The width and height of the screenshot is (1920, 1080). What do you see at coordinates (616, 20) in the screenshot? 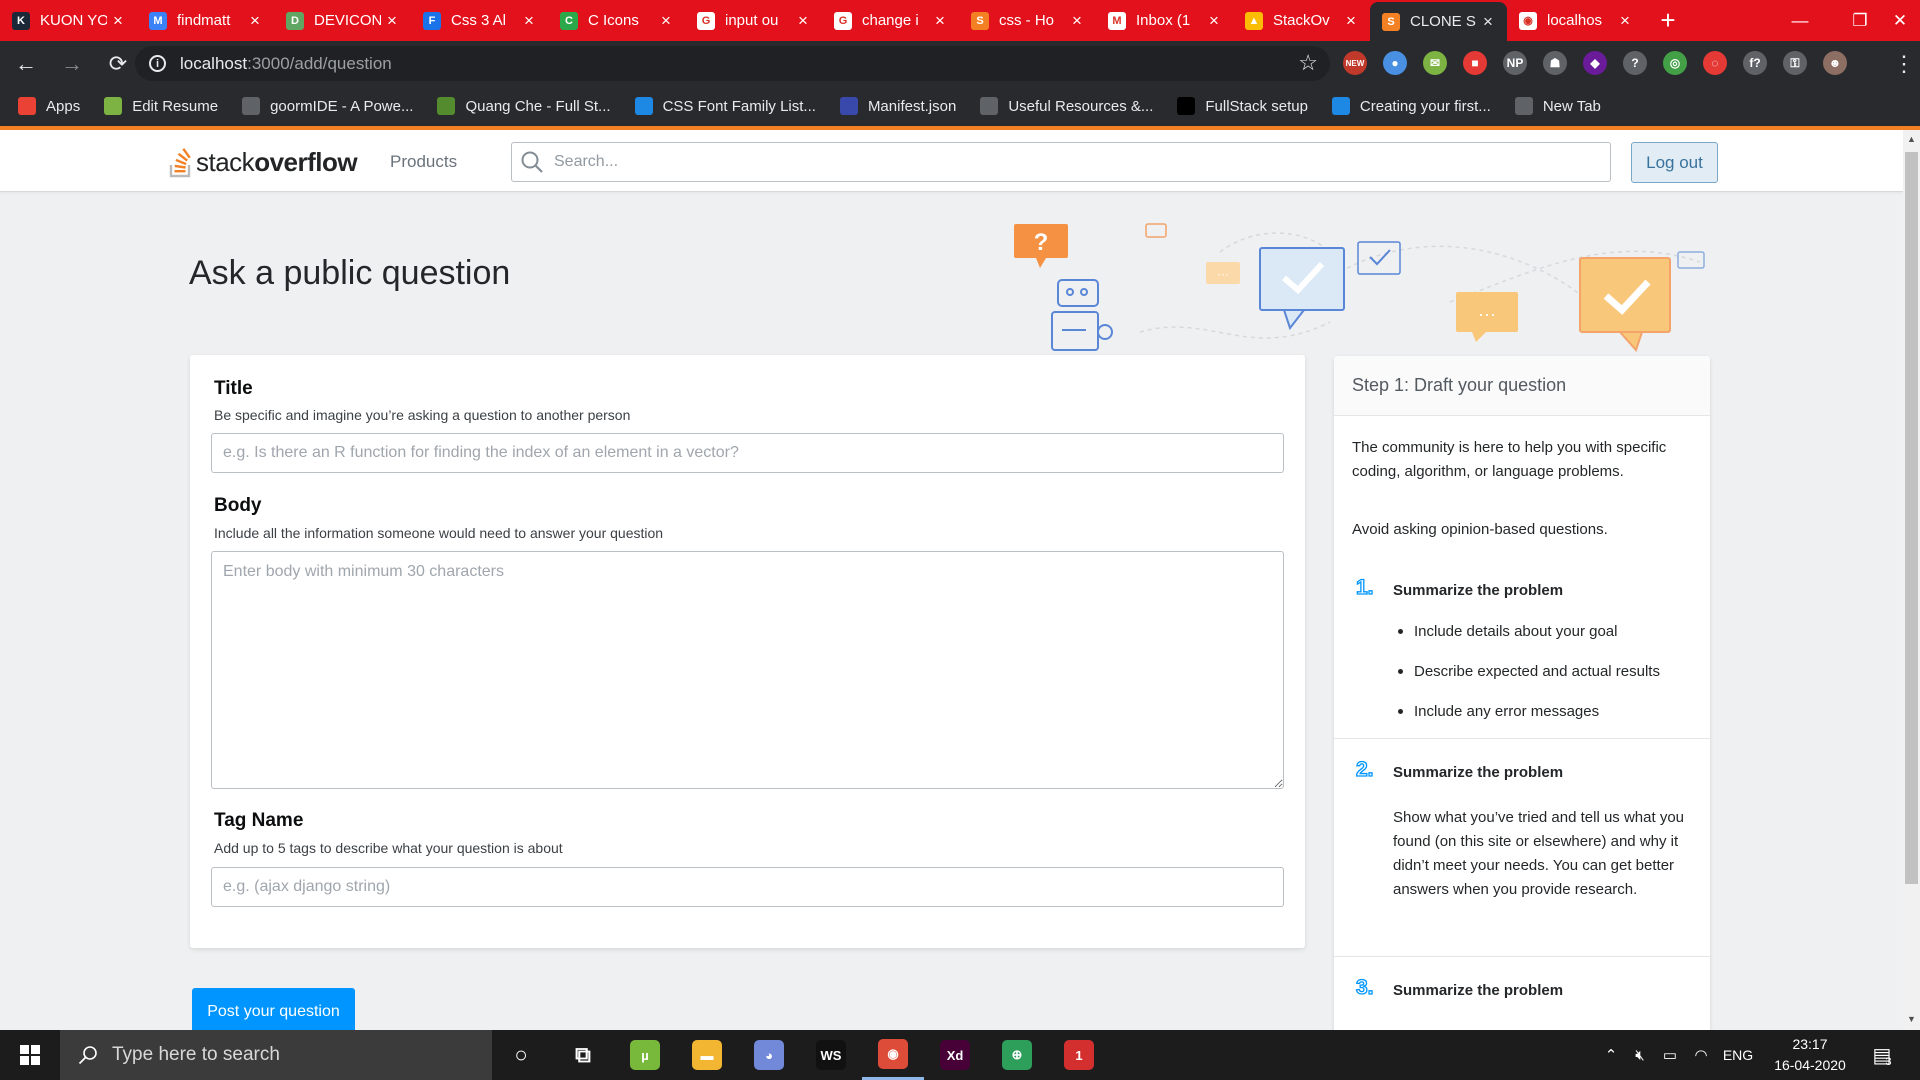
I see `browser-tab: C C Icons ×` at bounding box center [616, 20].